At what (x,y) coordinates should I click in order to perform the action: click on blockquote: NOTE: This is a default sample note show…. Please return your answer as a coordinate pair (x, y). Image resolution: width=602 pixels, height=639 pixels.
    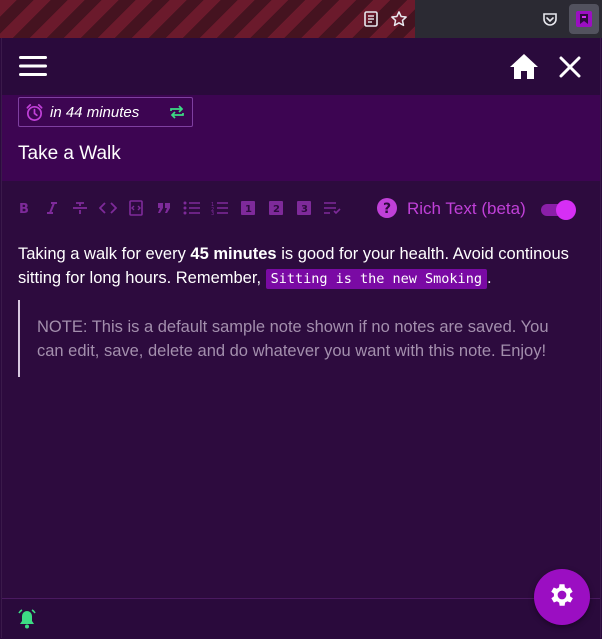
    Looking at the image, I should click on (298, 338).